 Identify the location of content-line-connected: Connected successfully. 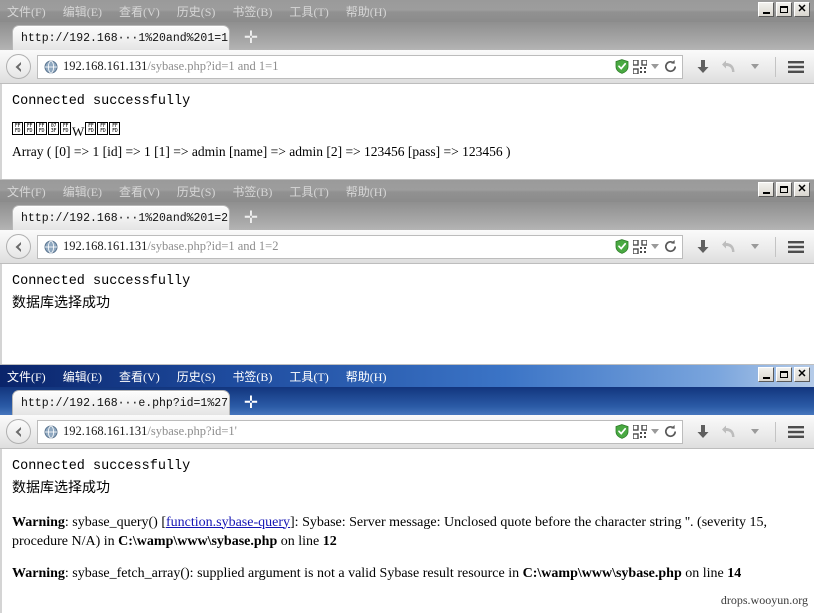
(101, 101).